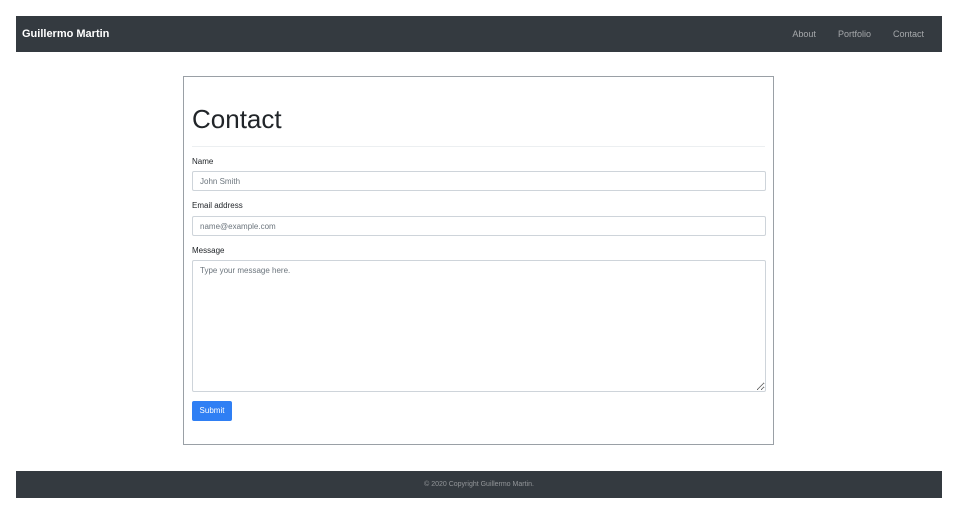 This screenshot has height=513, width=958. I want to click on email-input, so click(479, 226).